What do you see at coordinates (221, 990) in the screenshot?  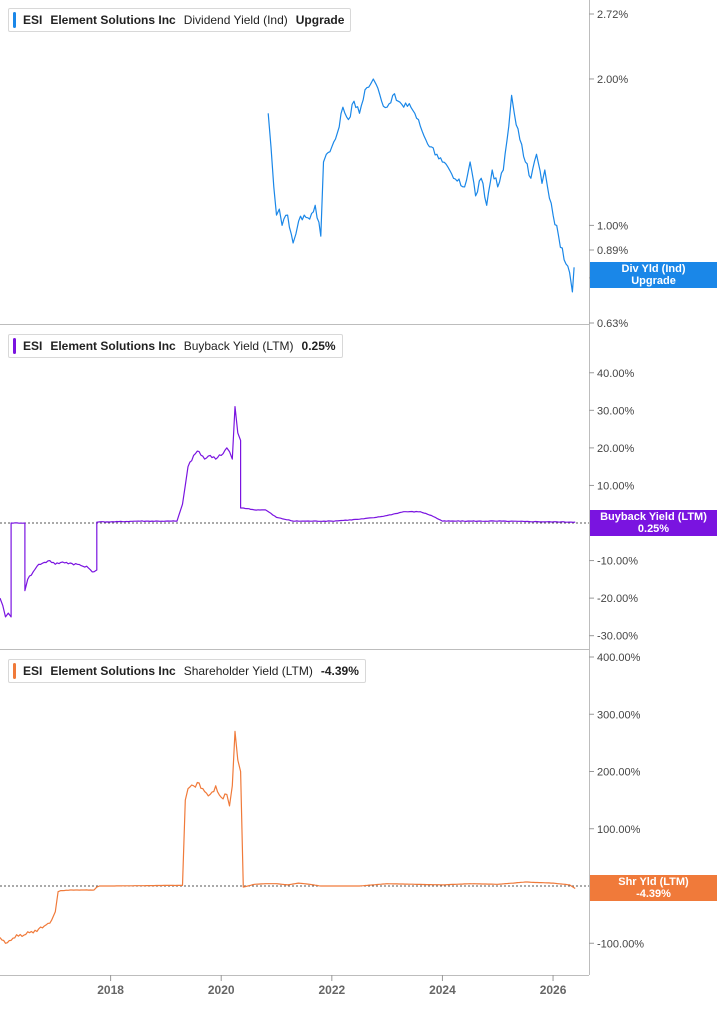 I see `x-tick-label: 2020` at bounding box center [221, 990].